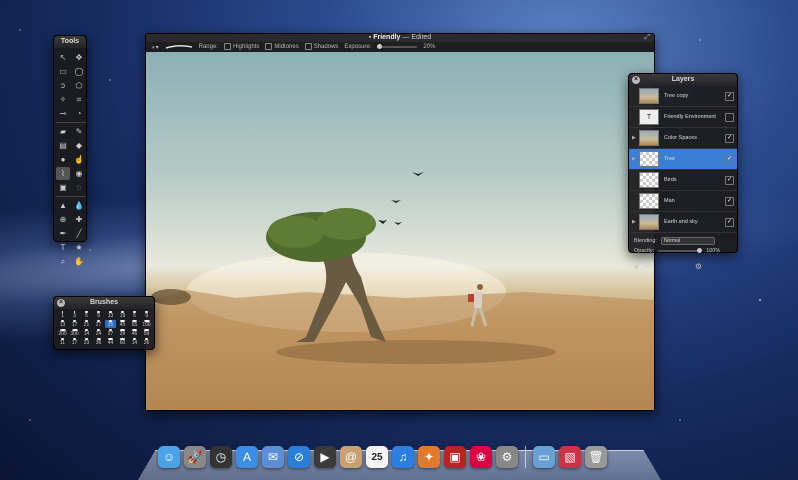 Image resolution: width=798 pixels, height=480 pixels. Describe the element at coordinates (321, 47) in the screenshot. I see `shadows-option: Shadows` at that location.